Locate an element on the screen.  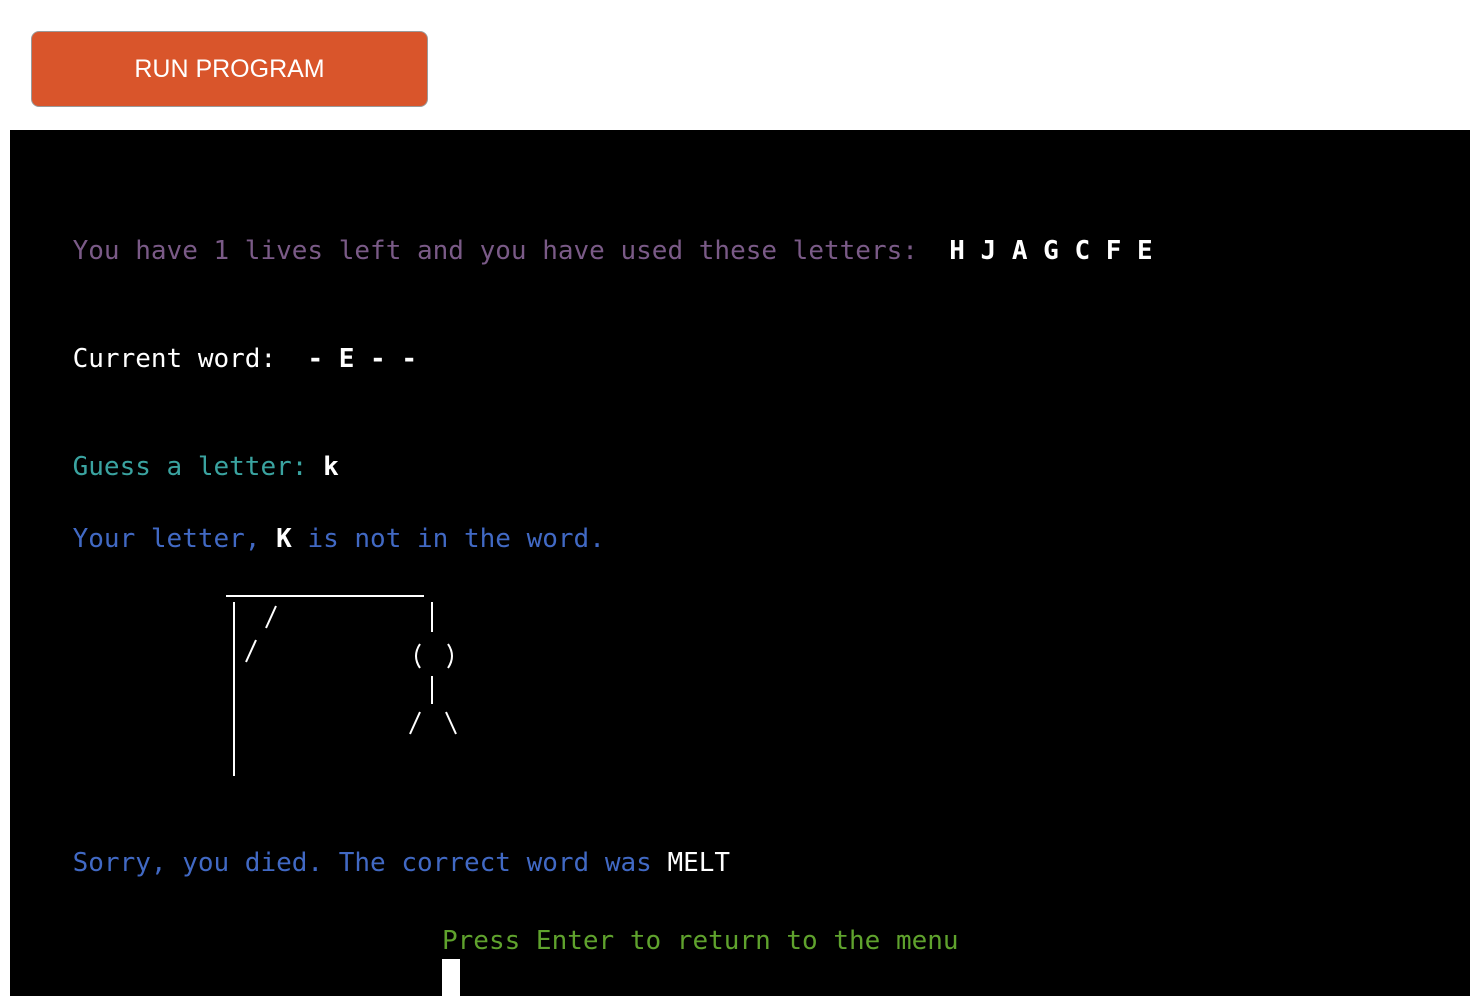
used-letters: H J A G C F E is located at coordinates (1051, 251).